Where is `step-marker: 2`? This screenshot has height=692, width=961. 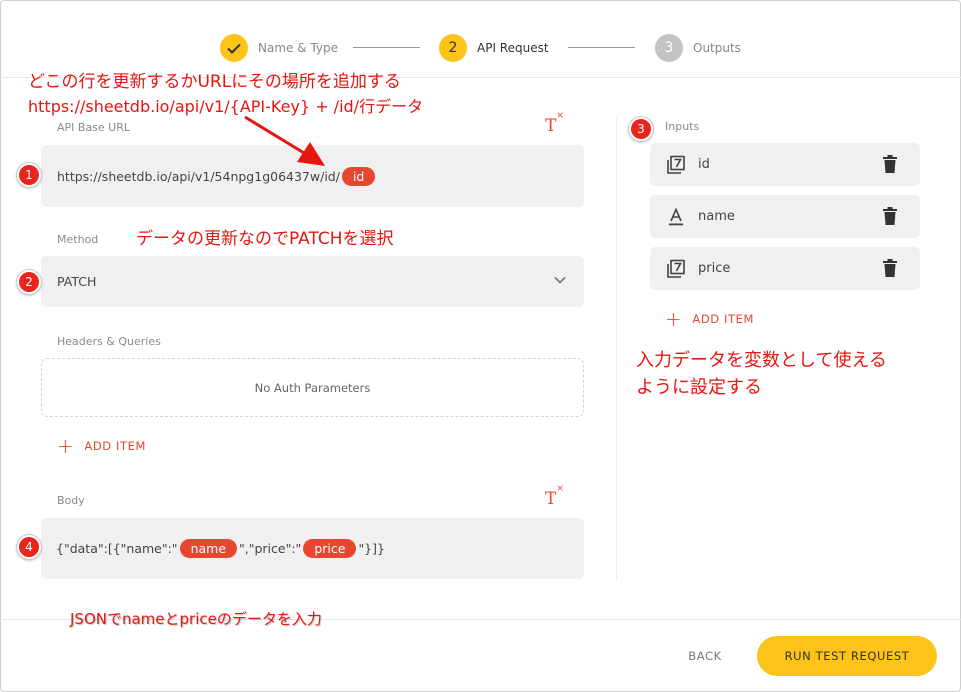 step-marker: 2 is located at coordinates (29, 282).